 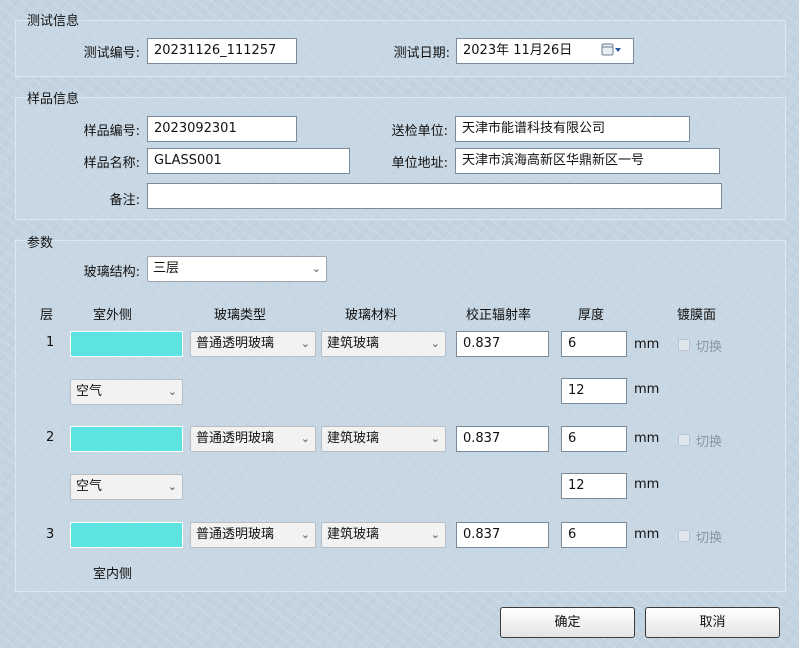 I want to click on remark-field, so click(x=434, y=196).